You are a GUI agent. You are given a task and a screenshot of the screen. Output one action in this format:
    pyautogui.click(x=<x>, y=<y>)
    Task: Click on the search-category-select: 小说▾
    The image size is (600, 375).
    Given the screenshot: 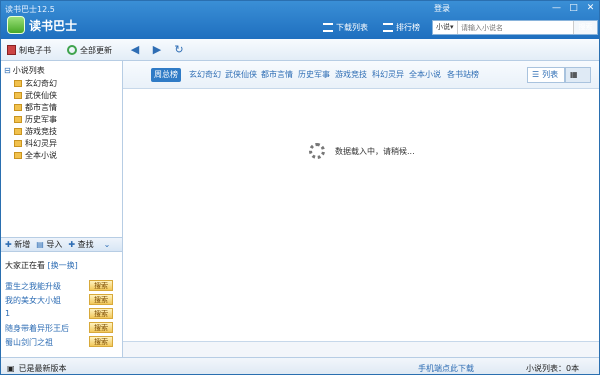 What is the action you would take?
    pyautogui.click(x=445, y=27)
    